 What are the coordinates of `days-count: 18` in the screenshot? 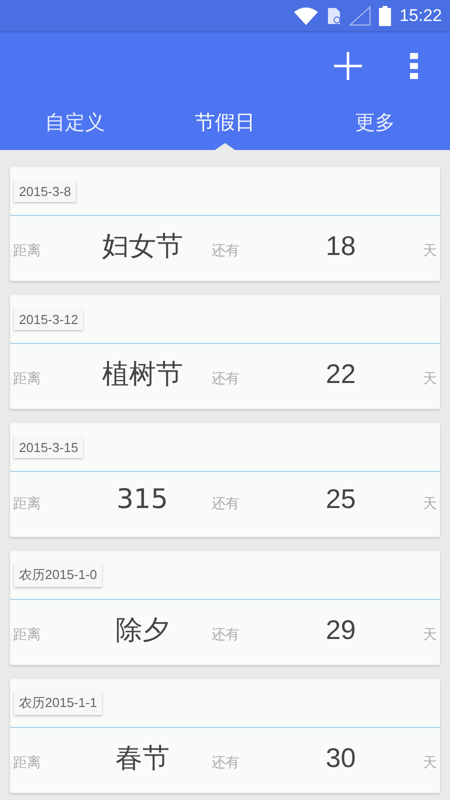 It's located at (340, 246).